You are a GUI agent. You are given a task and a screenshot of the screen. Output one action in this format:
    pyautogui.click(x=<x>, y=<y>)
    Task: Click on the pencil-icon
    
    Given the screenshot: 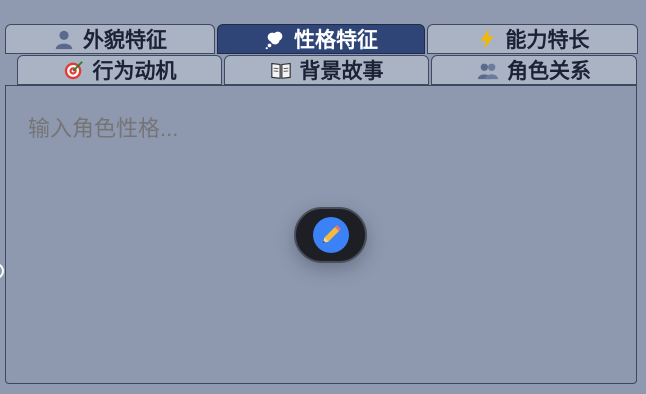 What is the action you would take?
    pyautogui.click(x=331, y=234)
    